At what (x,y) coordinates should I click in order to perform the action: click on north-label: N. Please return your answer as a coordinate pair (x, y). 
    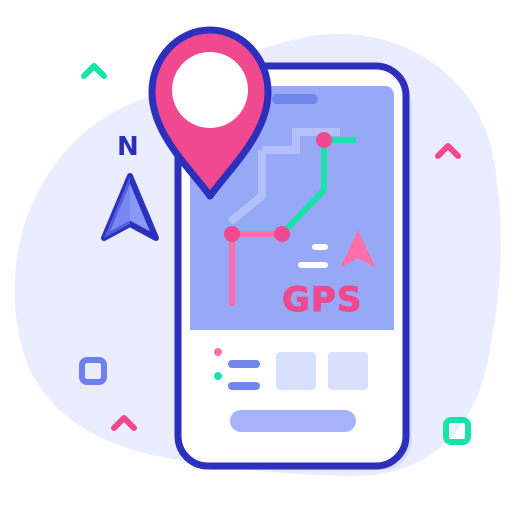
    Looking at the image, I should click on (128, 147).